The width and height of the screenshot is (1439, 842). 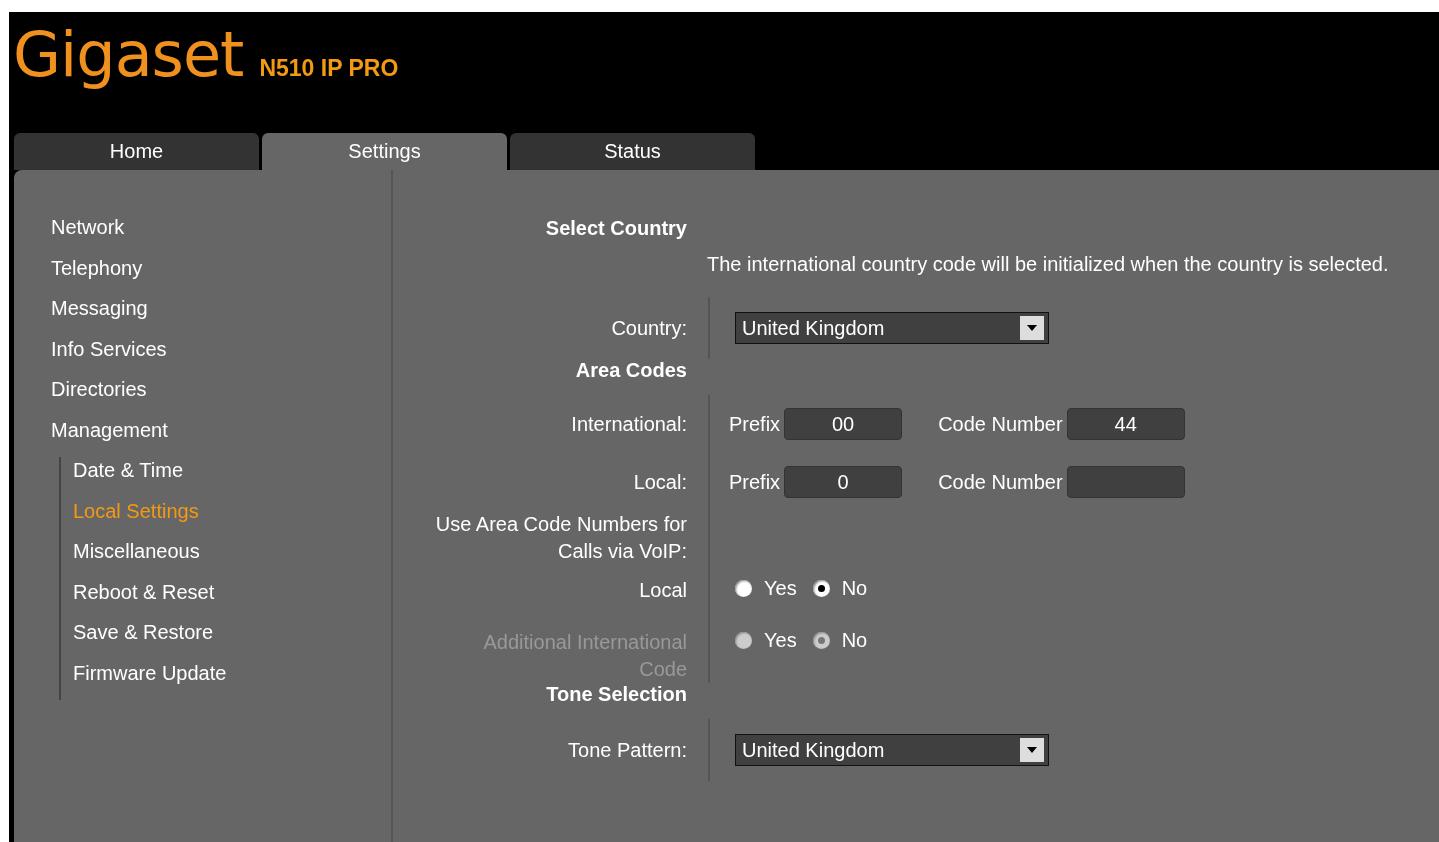 I want to click on sidebar-subitem: Date & Time, so click(x=128, y=477).